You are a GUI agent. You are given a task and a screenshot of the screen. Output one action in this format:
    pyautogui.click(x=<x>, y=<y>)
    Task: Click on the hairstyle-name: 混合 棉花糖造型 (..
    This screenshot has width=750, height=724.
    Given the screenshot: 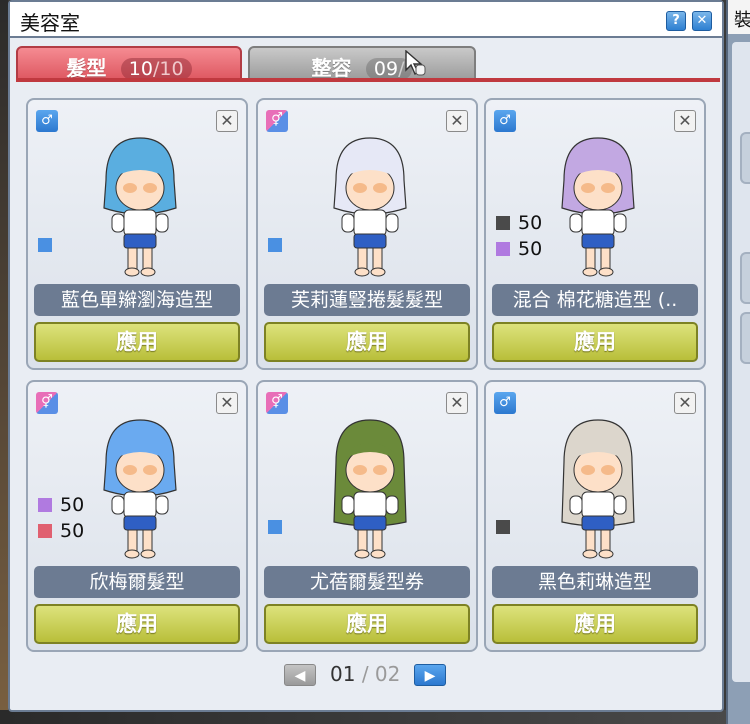 What is the action you would take?
    pyautogui.click(x=595, y=300)
    